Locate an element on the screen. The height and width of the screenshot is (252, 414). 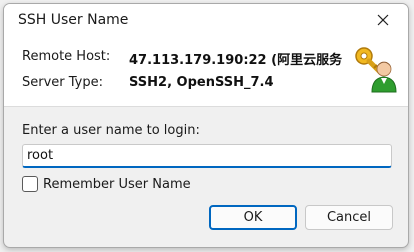
remote-host-value: 47.113.179.190:22 (阿里云服务 is located at coordinates (236, 60).